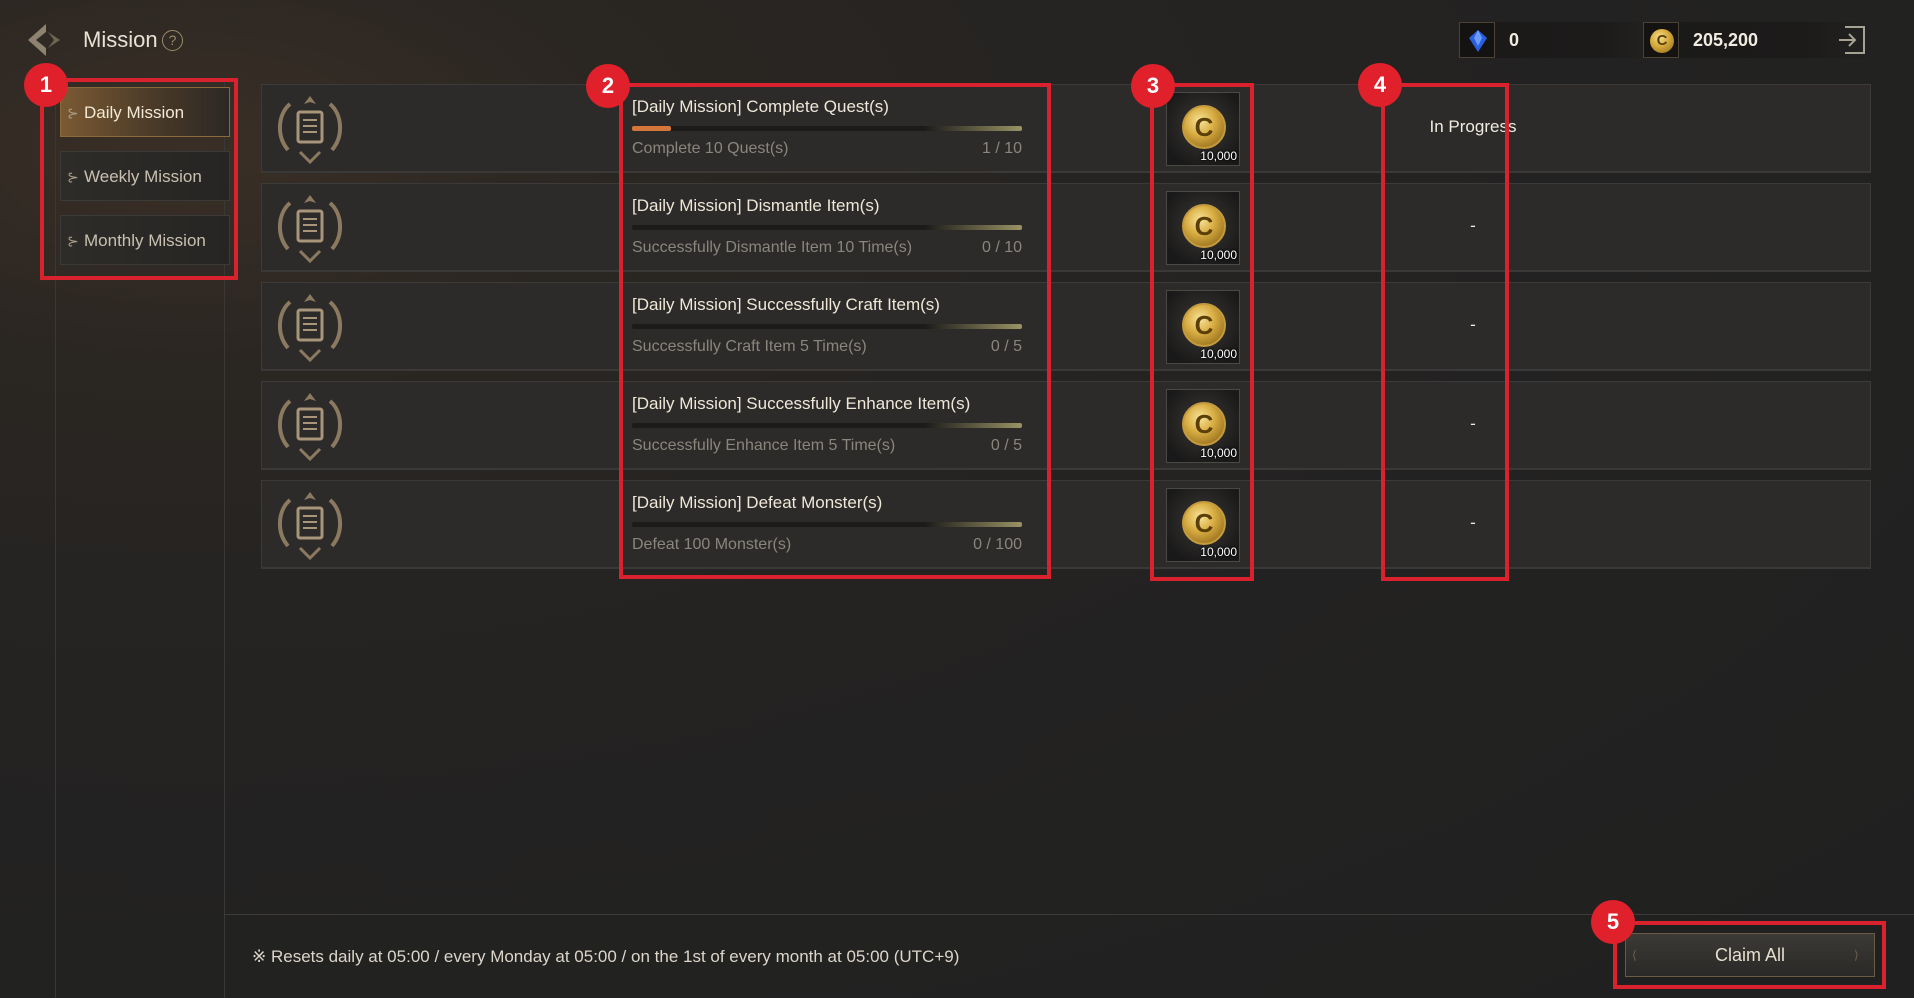 The image size is (1914, 998). Describe the element at coordinates (45, 40) in the screenshot. I see `back-arrow-icon` at that location.